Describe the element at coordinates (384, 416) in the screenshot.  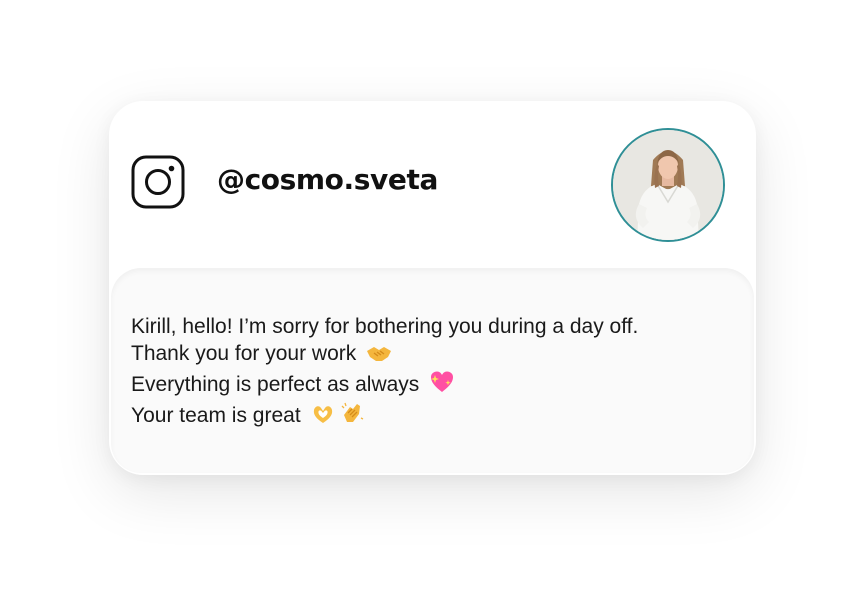
I see `message-line: Your team is great` at that location.